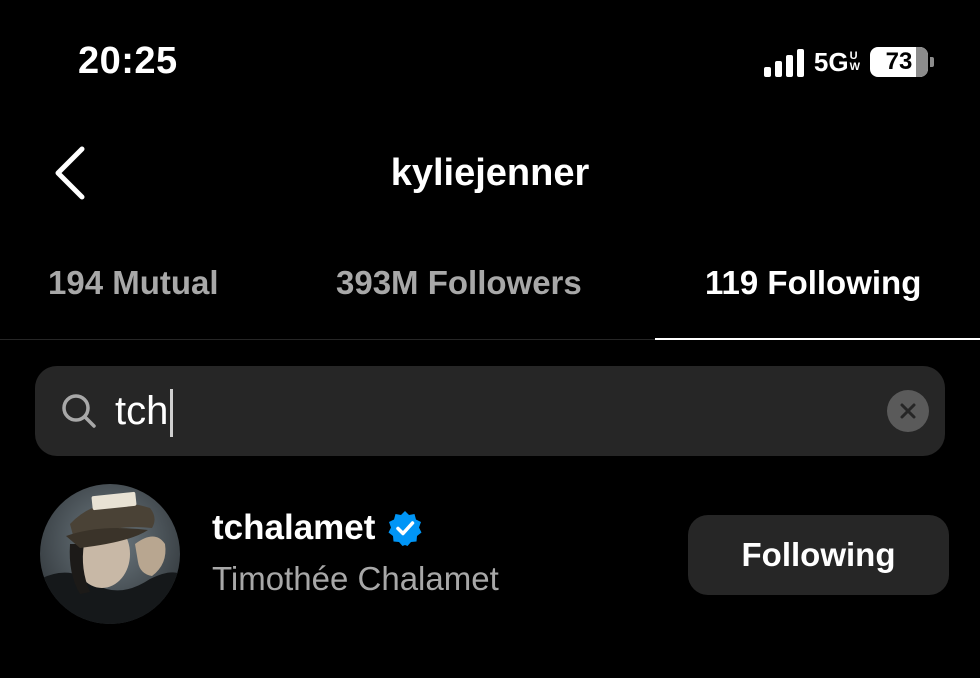 Image resolution: width=980 pixels, height=678 pixels. Describe the element at coordinates (783, 62) in the screenshot. I see `signal-strength-icon` at that location.